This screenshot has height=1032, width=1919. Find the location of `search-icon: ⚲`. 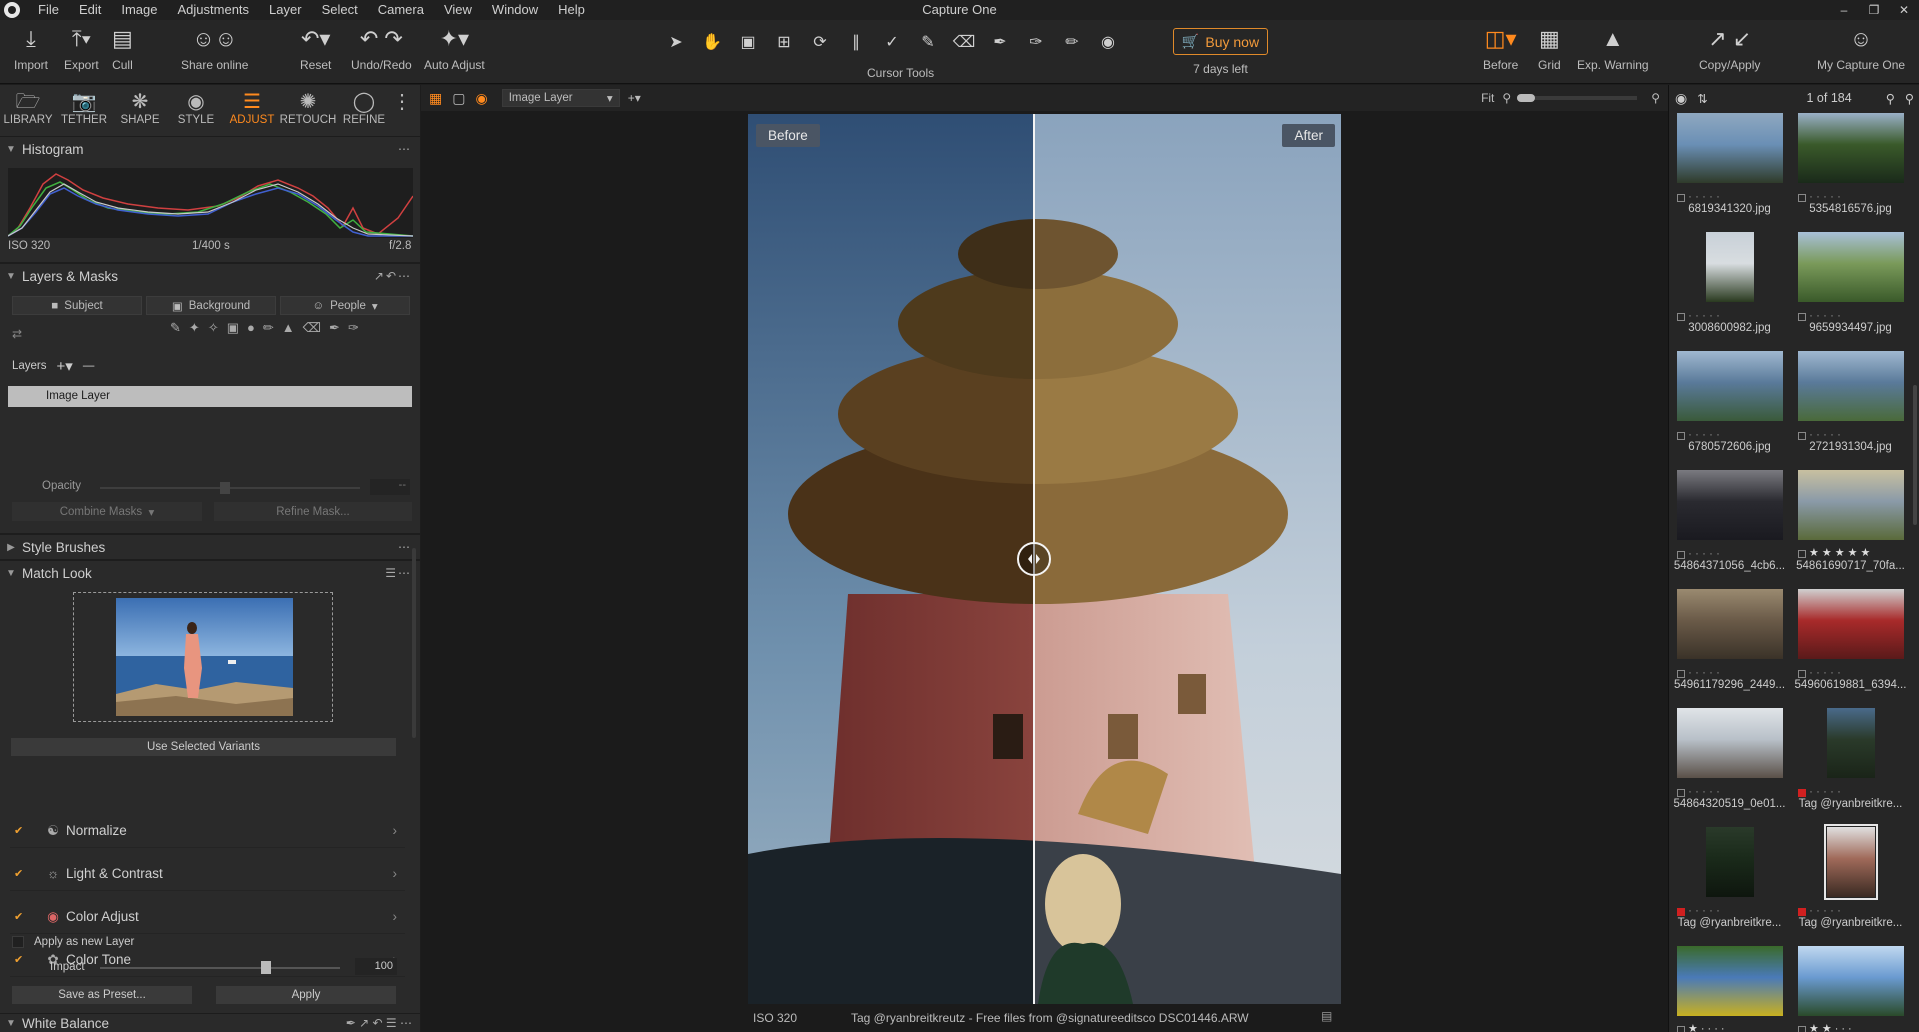

search-icon: ⚲ is located at coordinates (1909, 98).